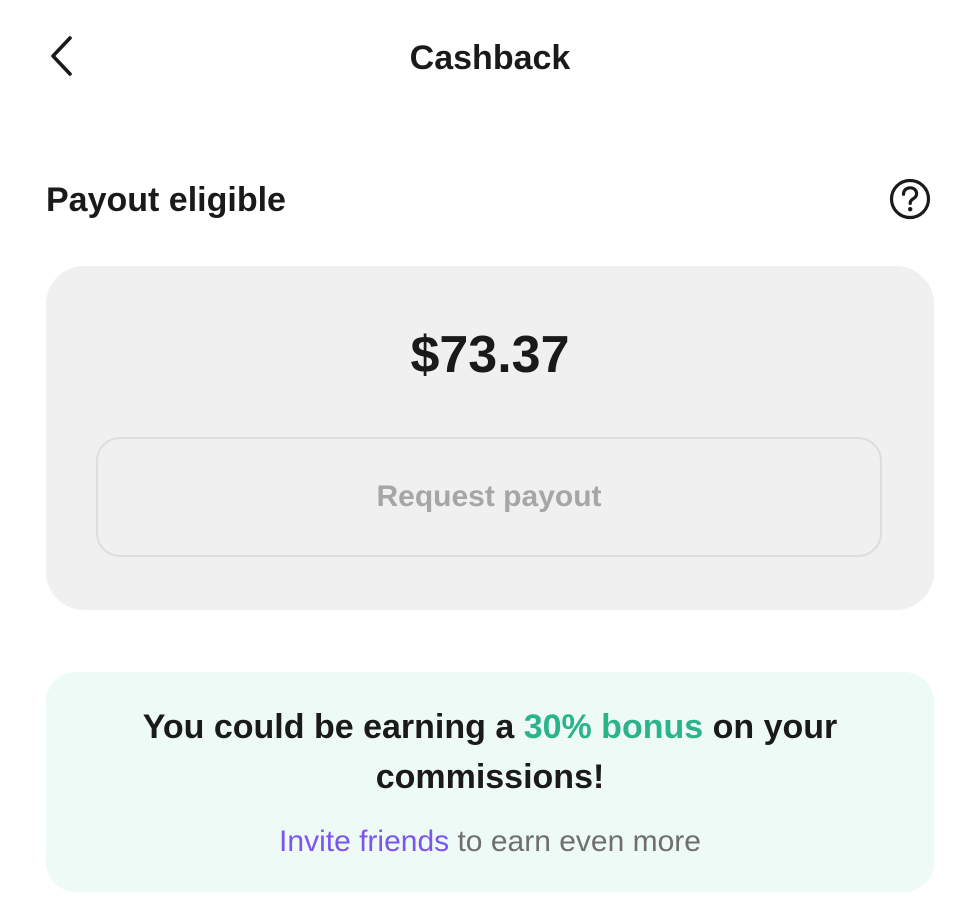  What do you see at coordinates (333, 727) in the screenshot?
I see `promo-text-before: You could be earning a` at bounding box center [333, 727].